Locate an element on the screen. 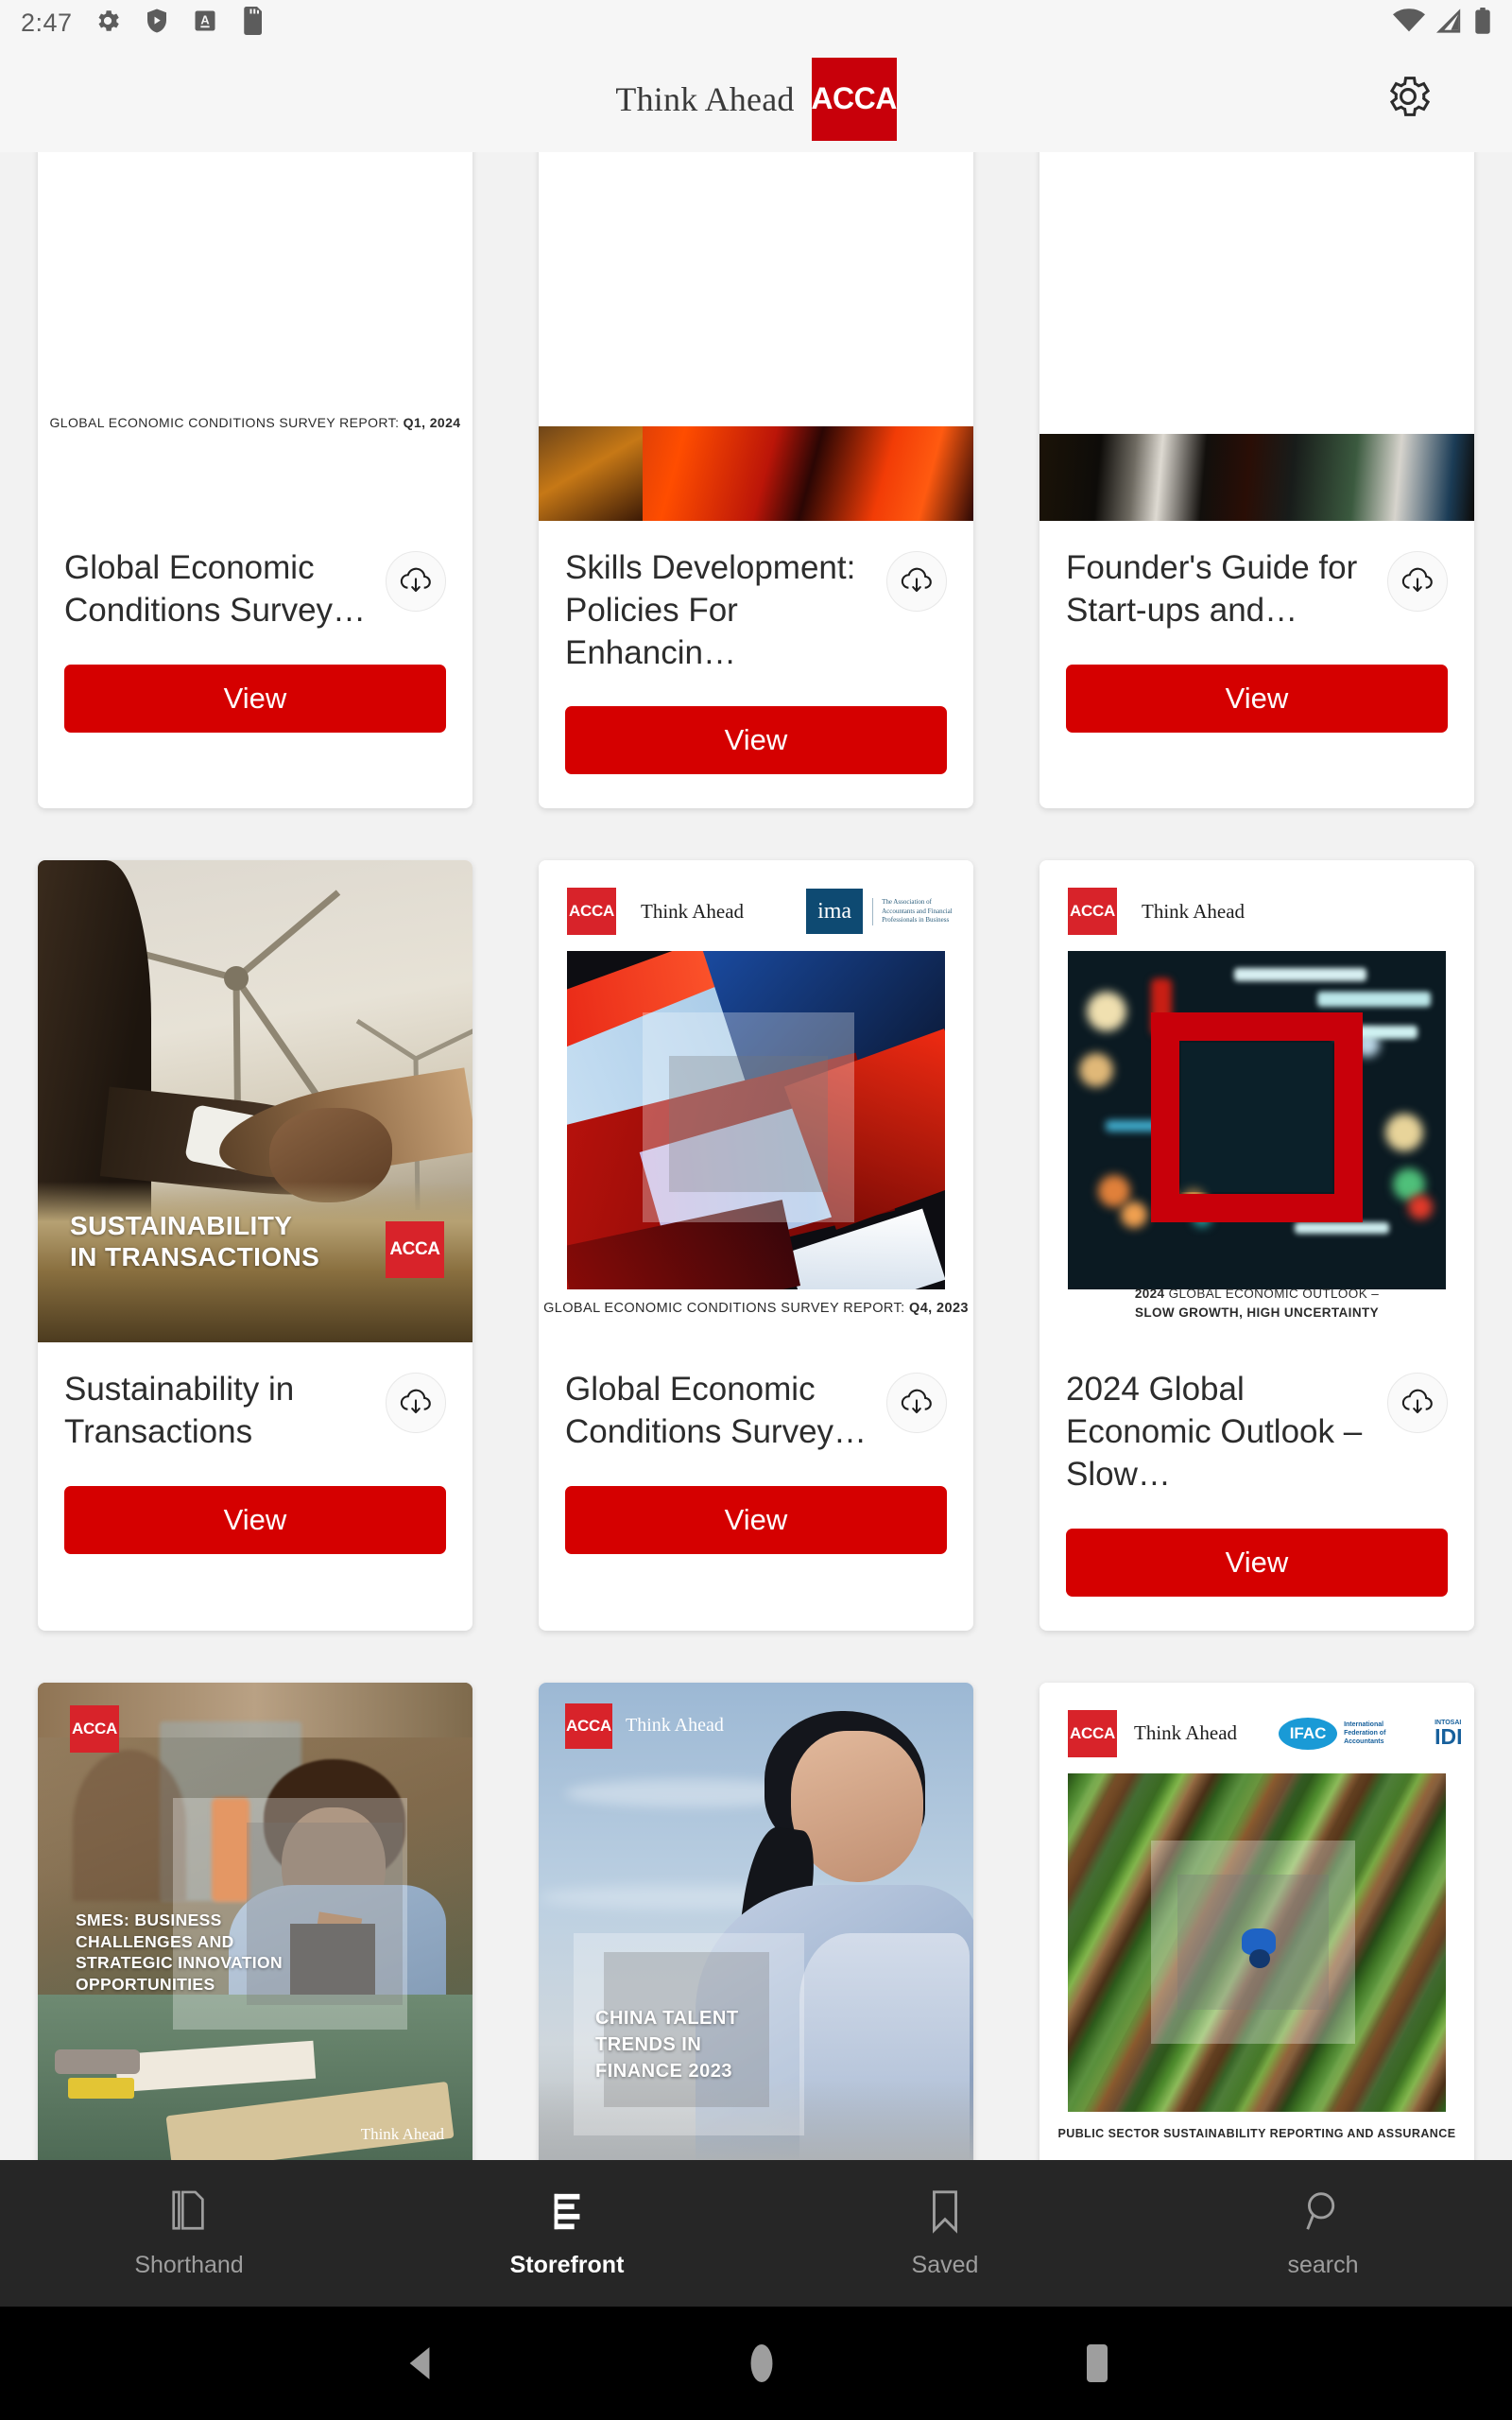 Image resolution: width=1512 pixels, height=2420 pixels. a-badge-icon: A is located at coordinates (205, 24).